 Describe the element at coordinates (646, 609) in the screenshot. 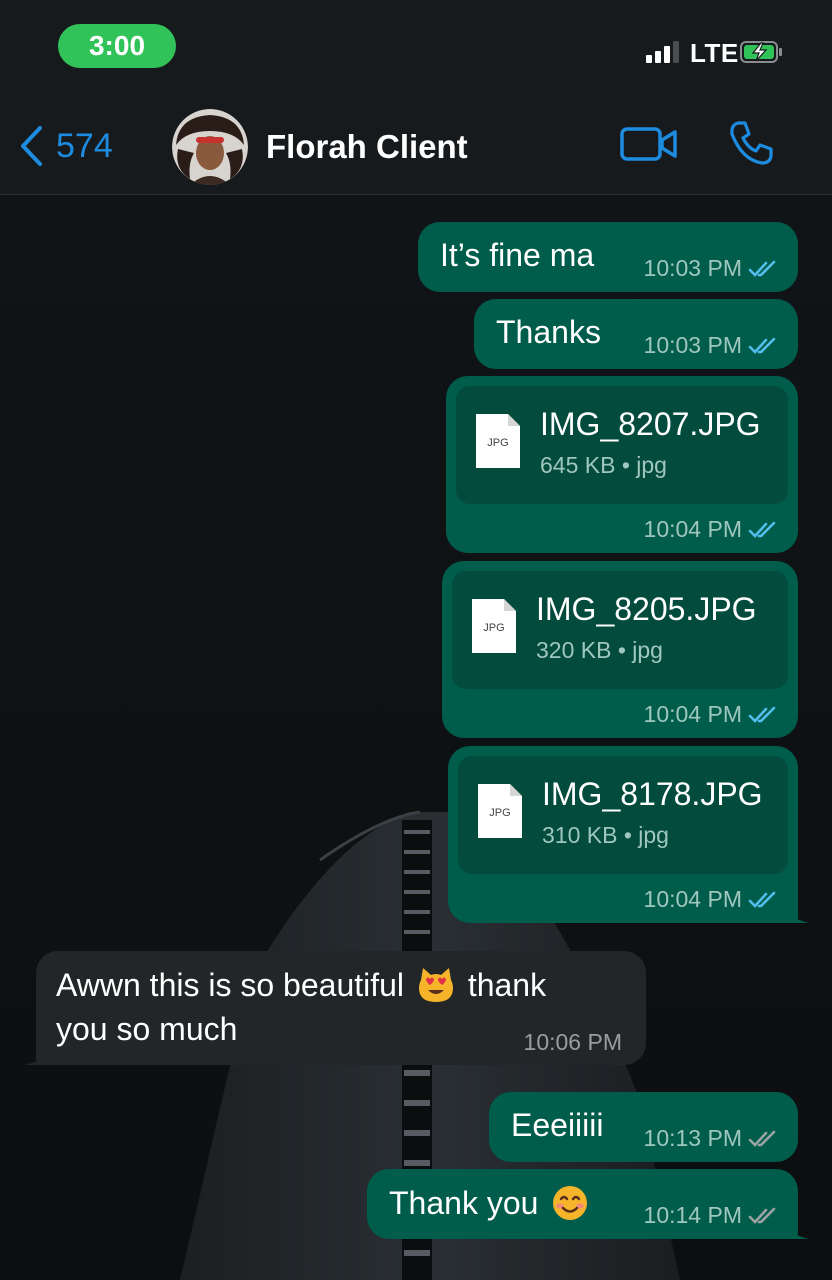

I see `file-name: IMG_8205.JPG` at that location.